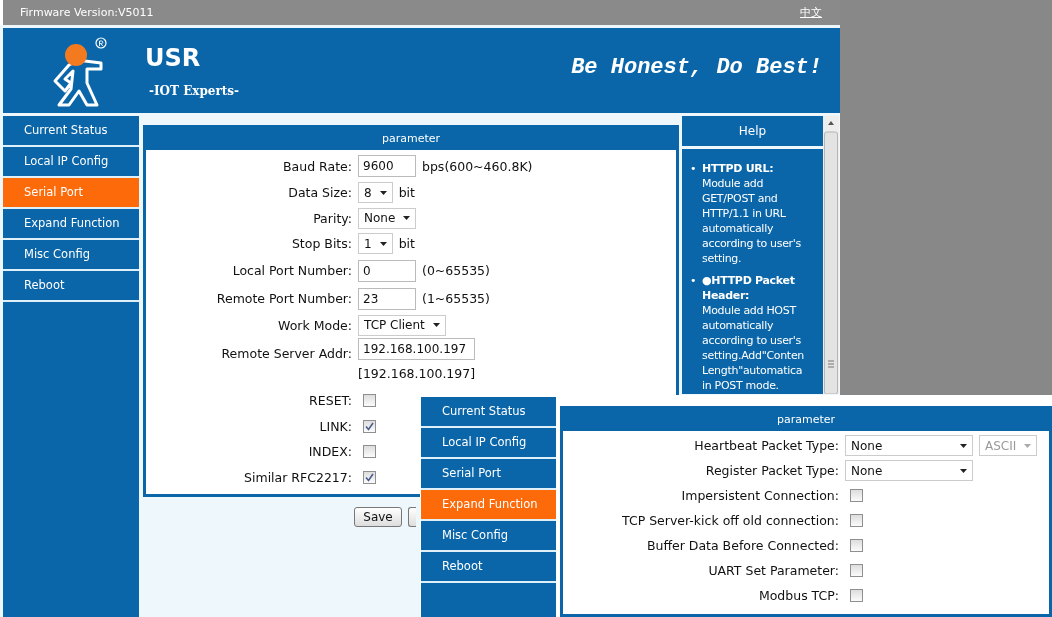  What do you see at coordinates (317, 166) in the screenshot?
I see `field-label: Baud Rate:` at bounding box center [317, 166].